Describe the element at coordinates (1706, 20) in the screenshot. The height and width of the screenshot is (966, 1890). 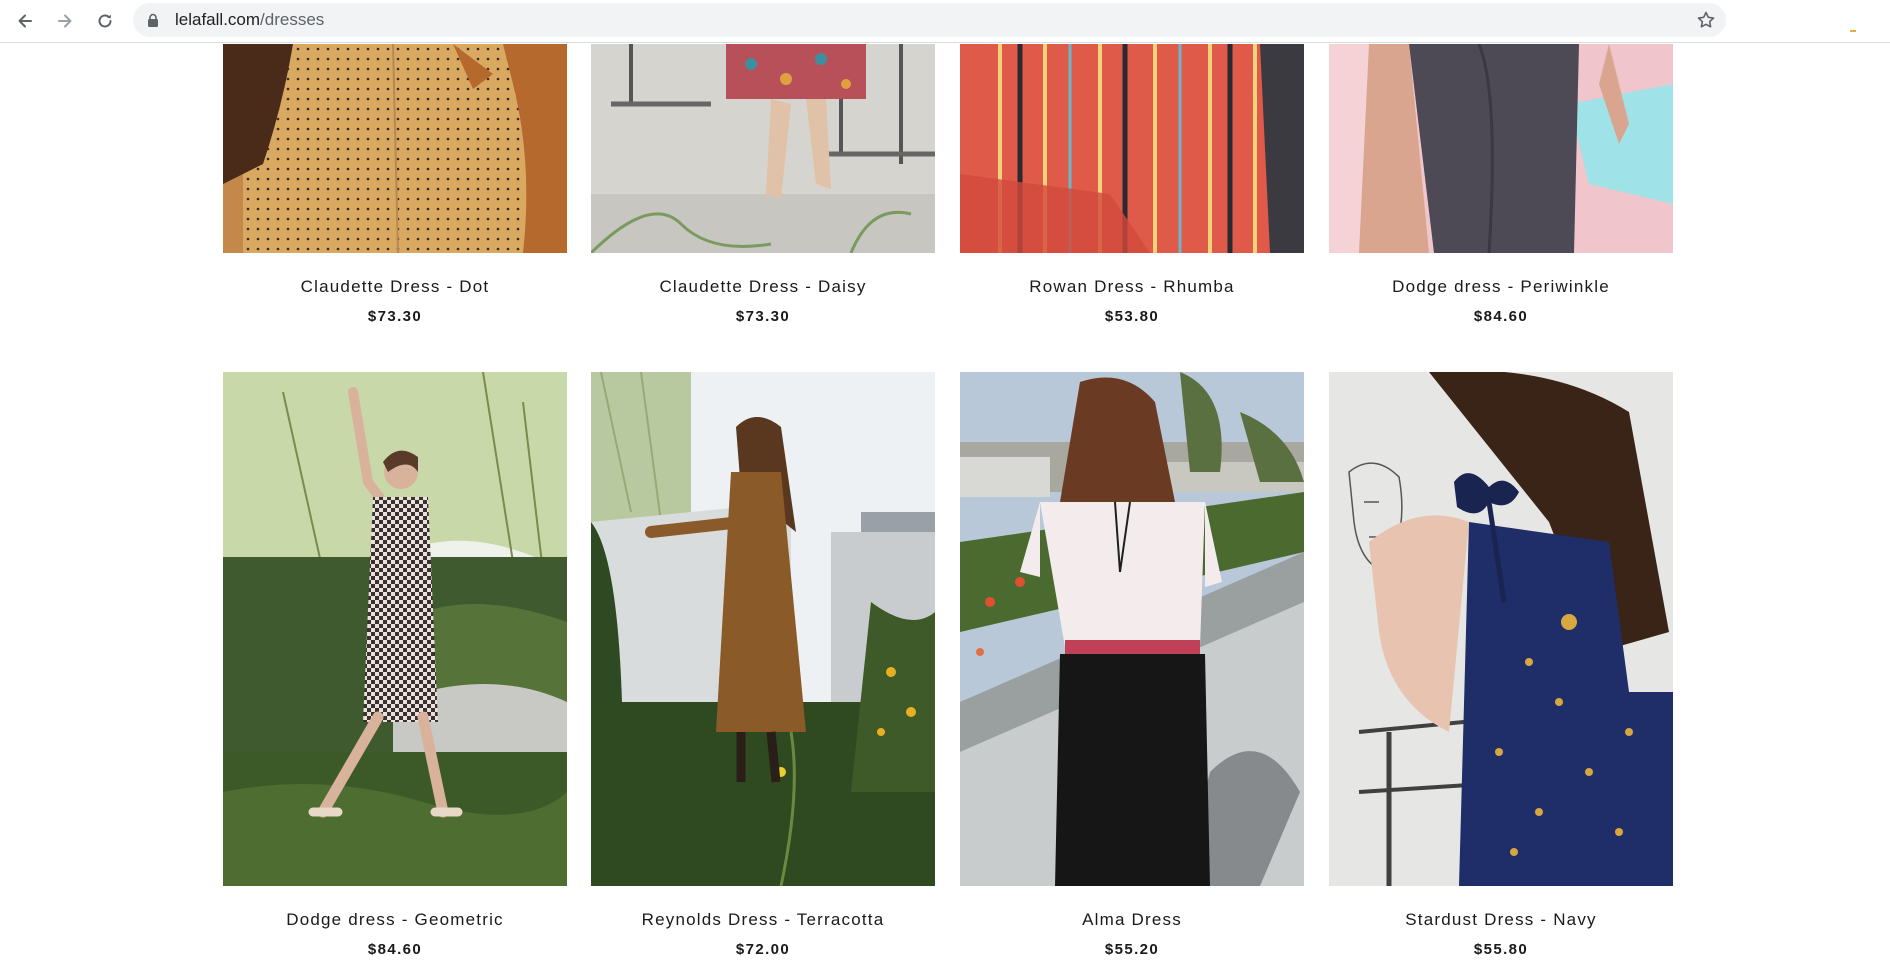
I see `bookmark-star-icon` at that location.